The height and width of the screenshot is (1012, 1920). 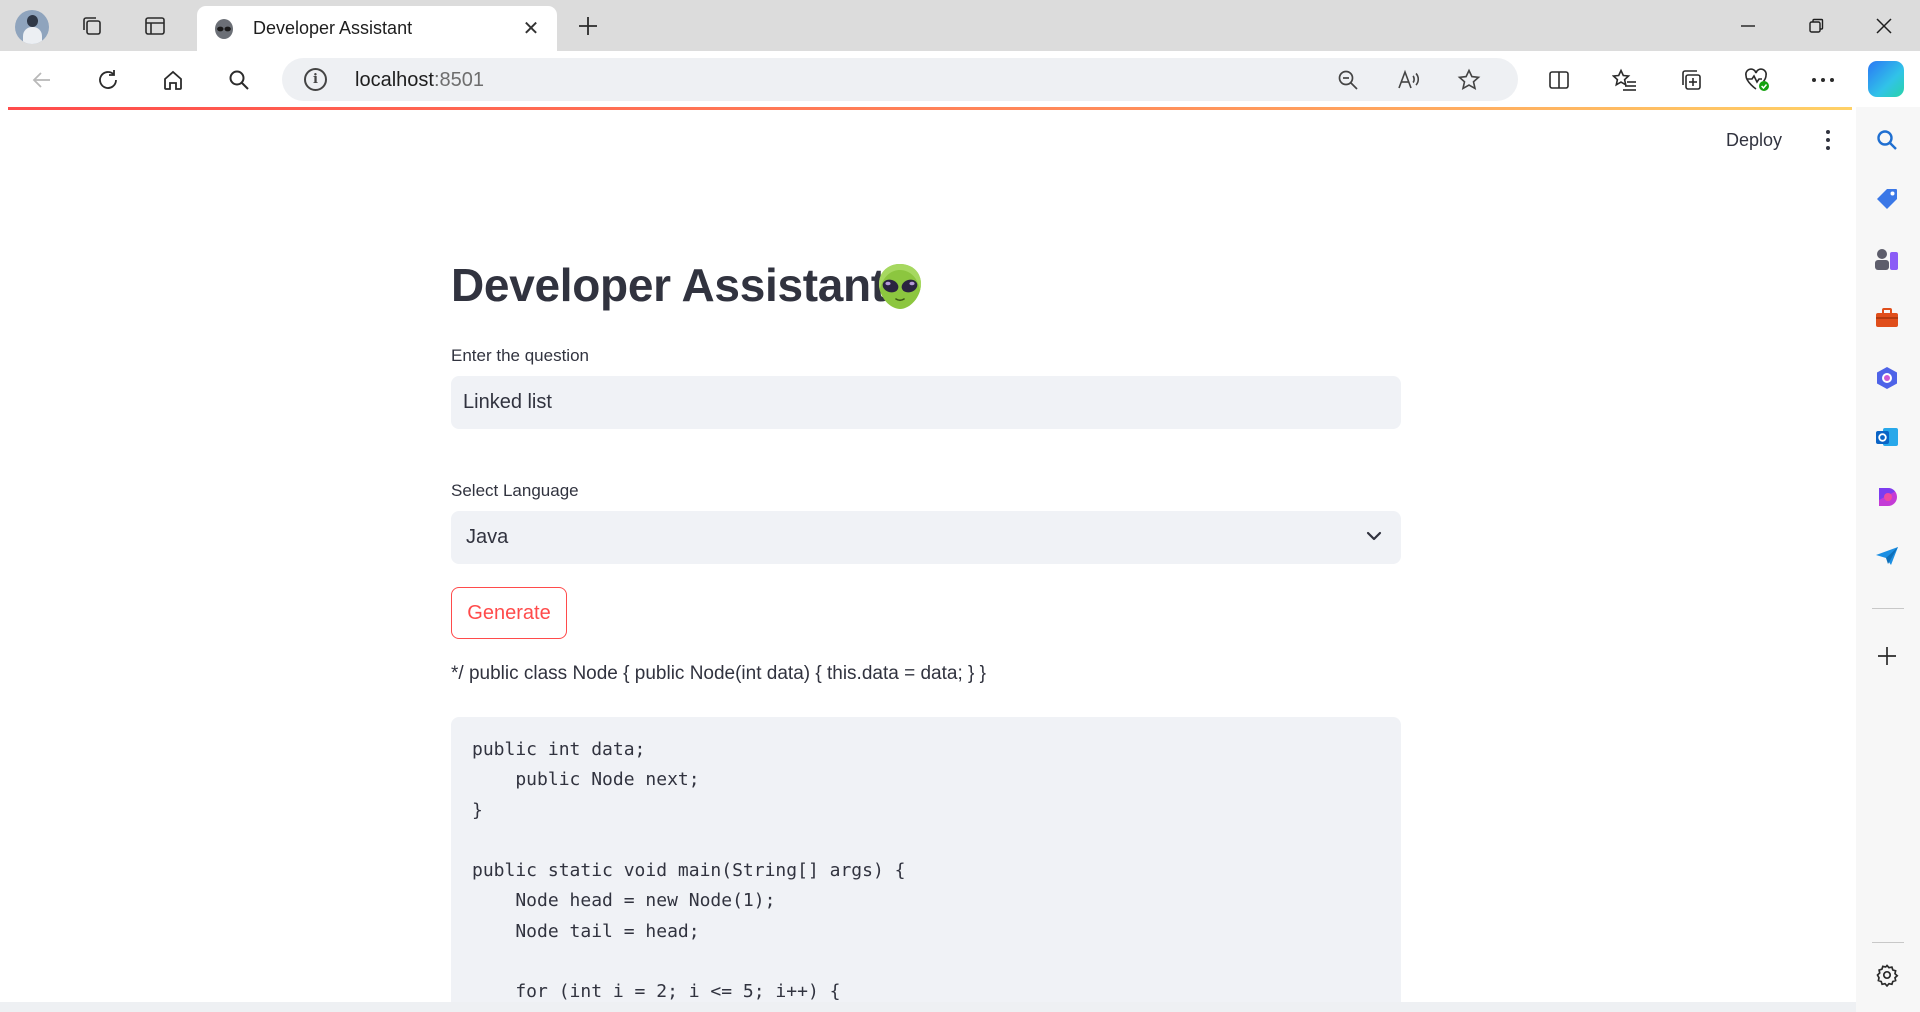 I want to click on tools-briefcase-icon, so click(x=1887, y=318).